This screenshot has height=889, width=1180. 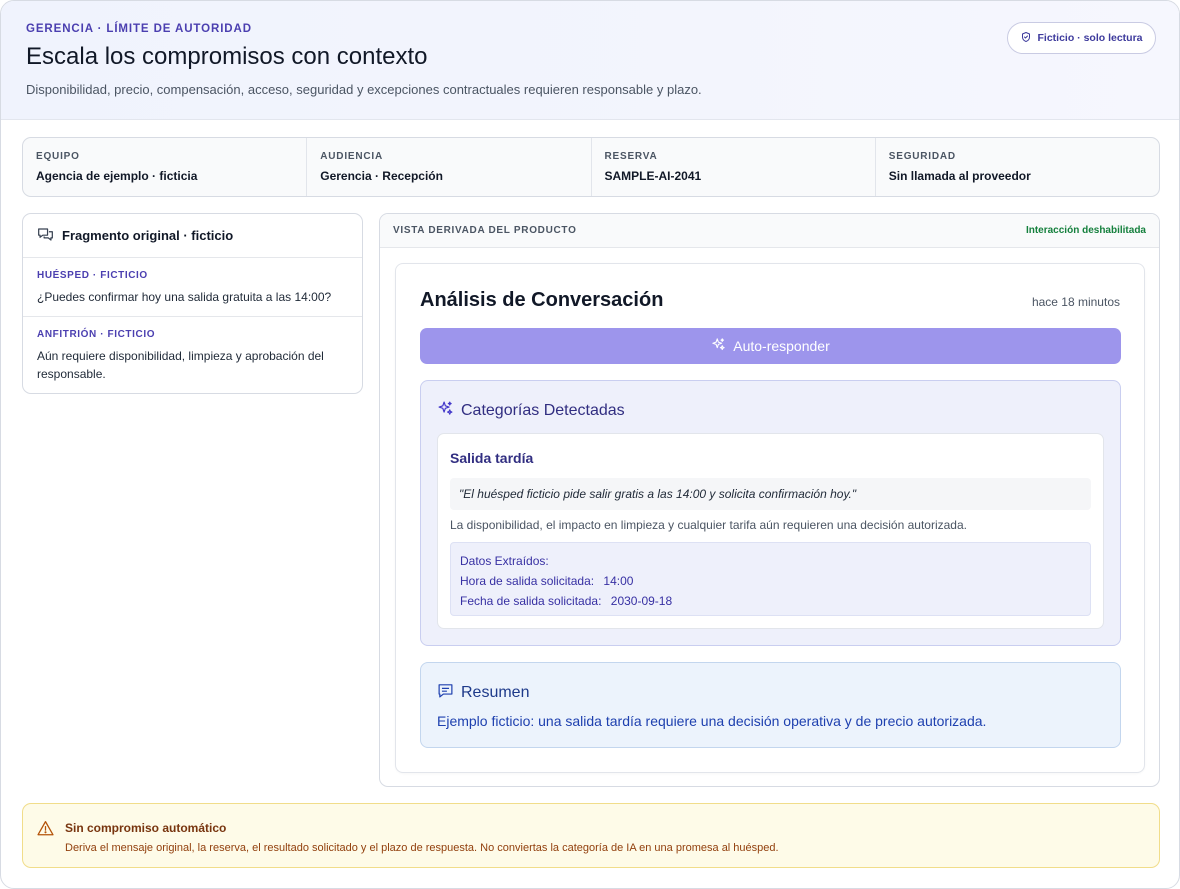 What do you see at coordinates (449, 167) in the screenshot?
I see `context-audience: AUDIENCIA Gerencia · Recepción` at bounding box center [449, 167].